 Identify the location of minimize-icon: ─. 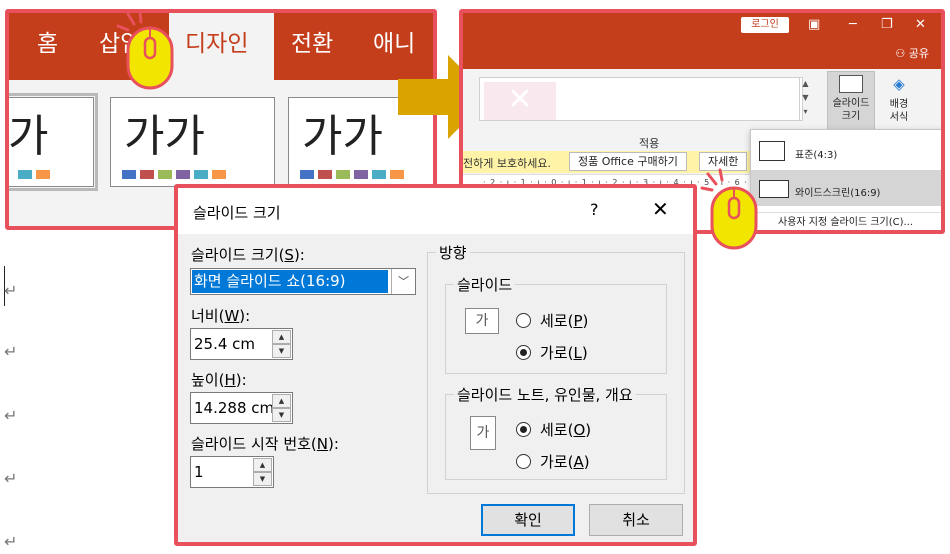
(853, 25).